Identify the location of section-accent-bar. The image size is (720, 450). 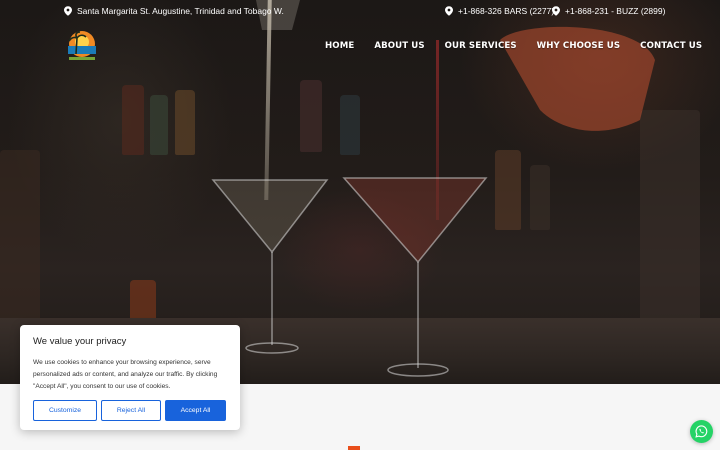
(354, 448).